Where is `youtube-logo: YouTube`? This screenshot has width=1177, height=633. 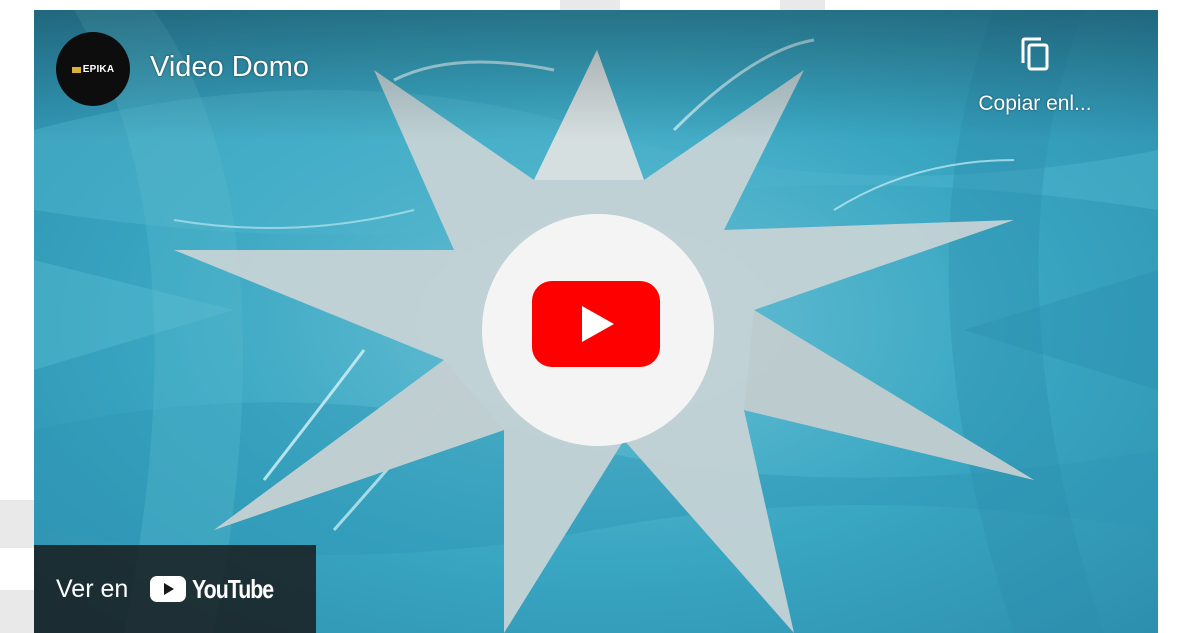
youtube-logo: YouTube is located at coordinates (220, 589).